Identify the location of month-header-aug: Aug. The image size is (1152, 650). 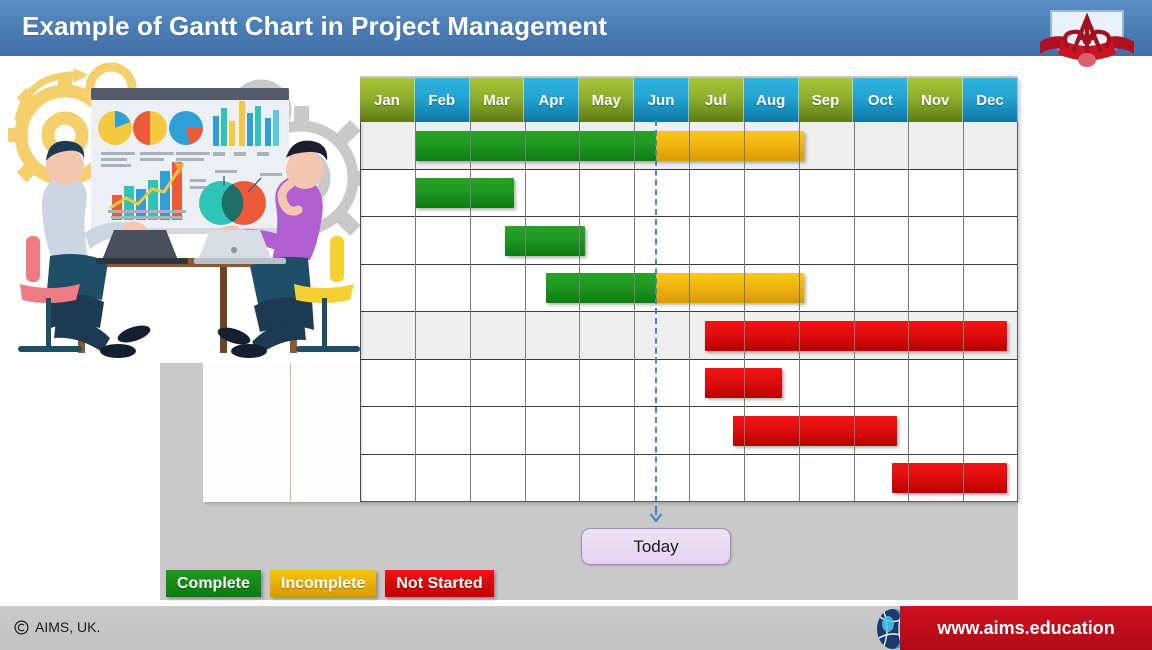
(771, 100).